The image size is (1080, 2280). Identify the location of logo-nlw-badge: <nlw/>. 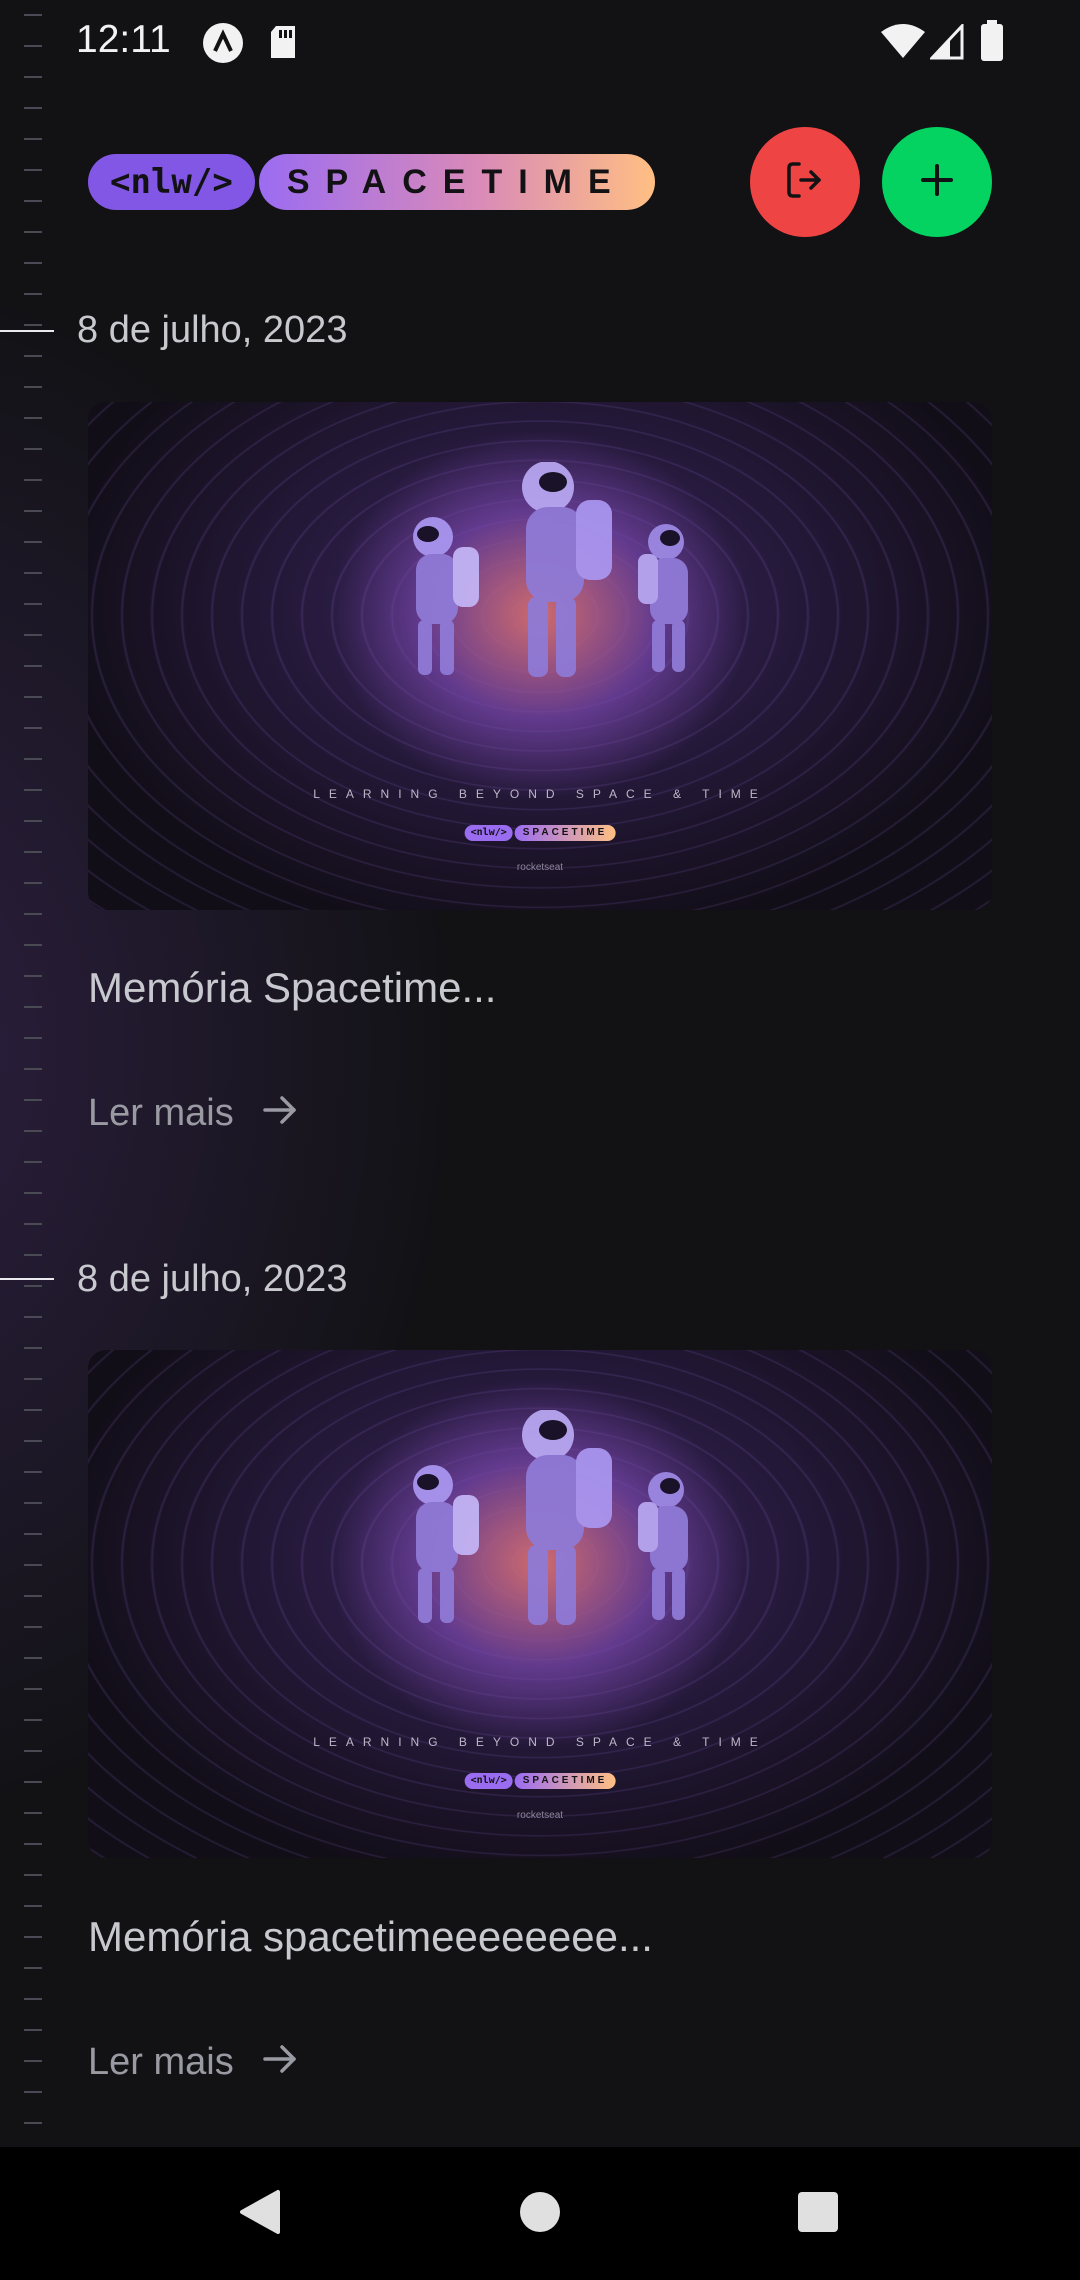
(171, 182).